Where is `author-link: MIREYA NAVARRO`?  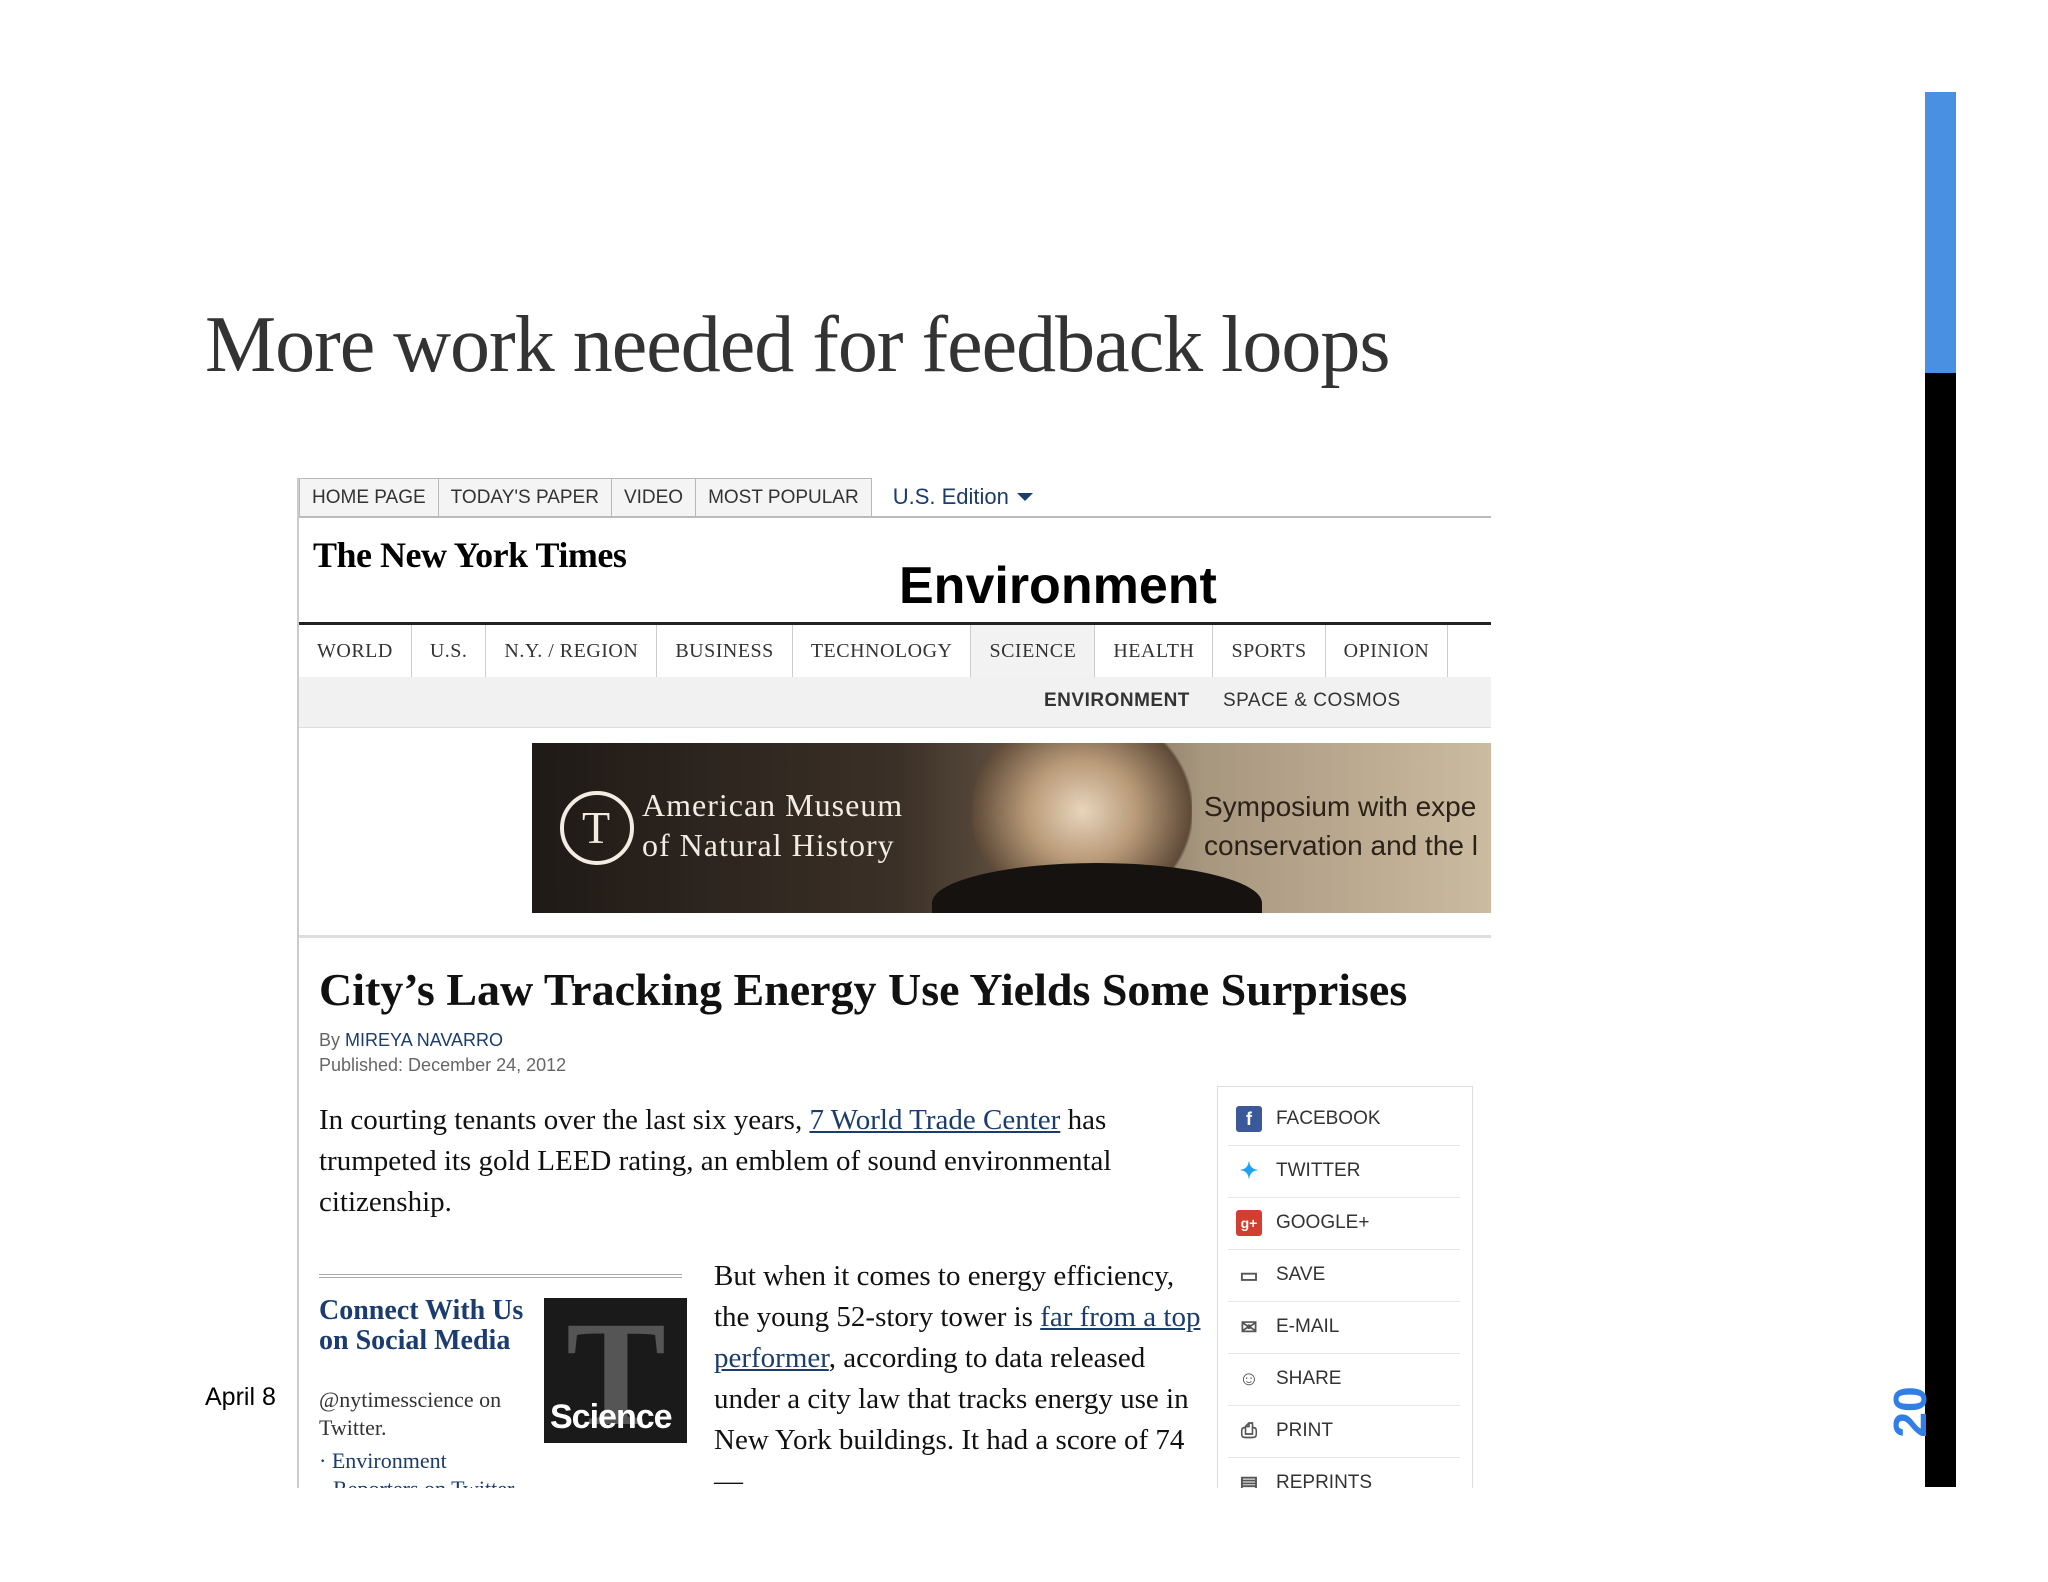 author-link: MIREYA NAVARRO is located at coordinates (424, 1040).